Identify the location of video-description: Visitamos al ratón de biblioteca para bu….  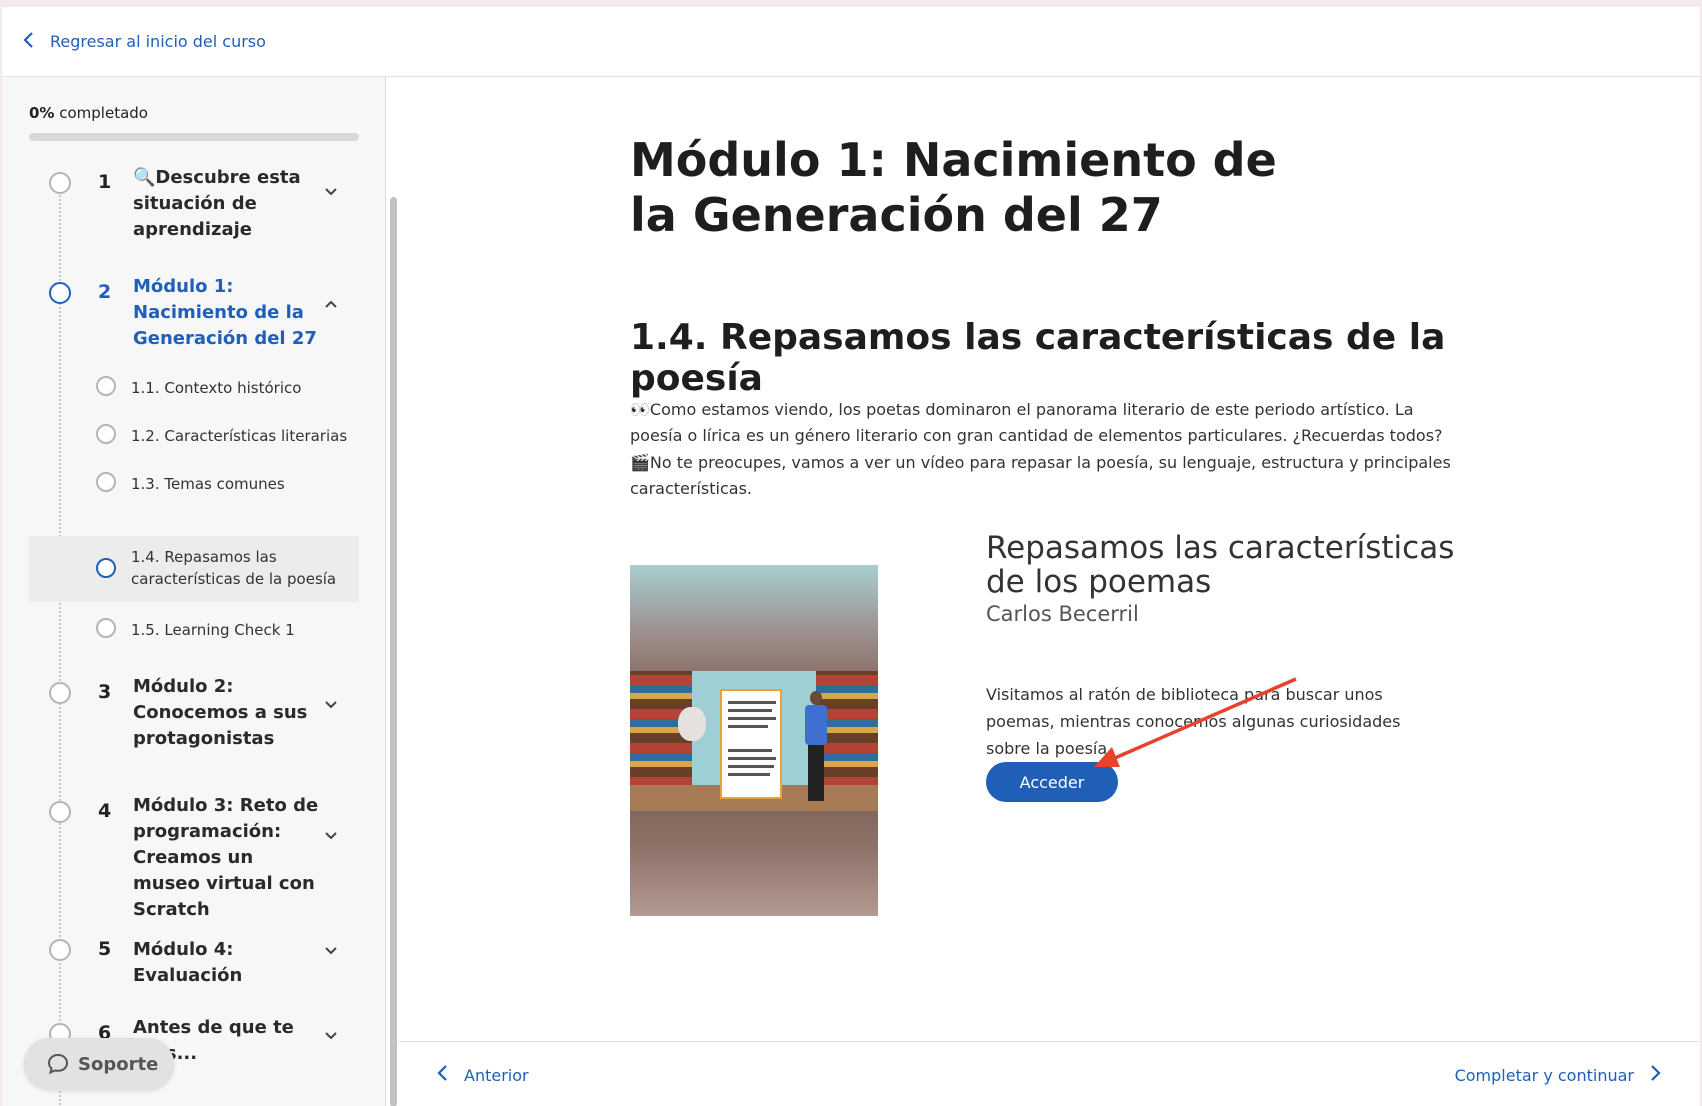
(1193, 721).